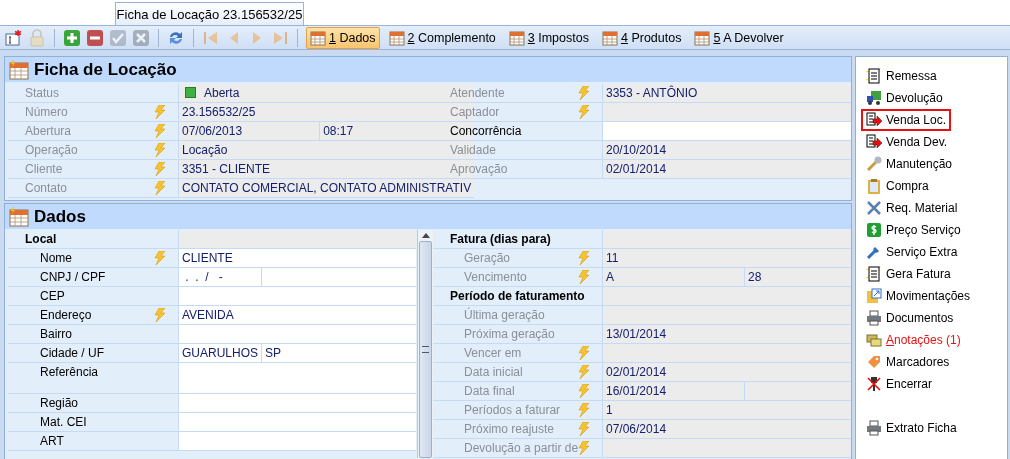  What do you see at coordinates (509, 429) in the screenshot?
I see `field-label: Próximo reajuste` at bounding box center [509, 429].